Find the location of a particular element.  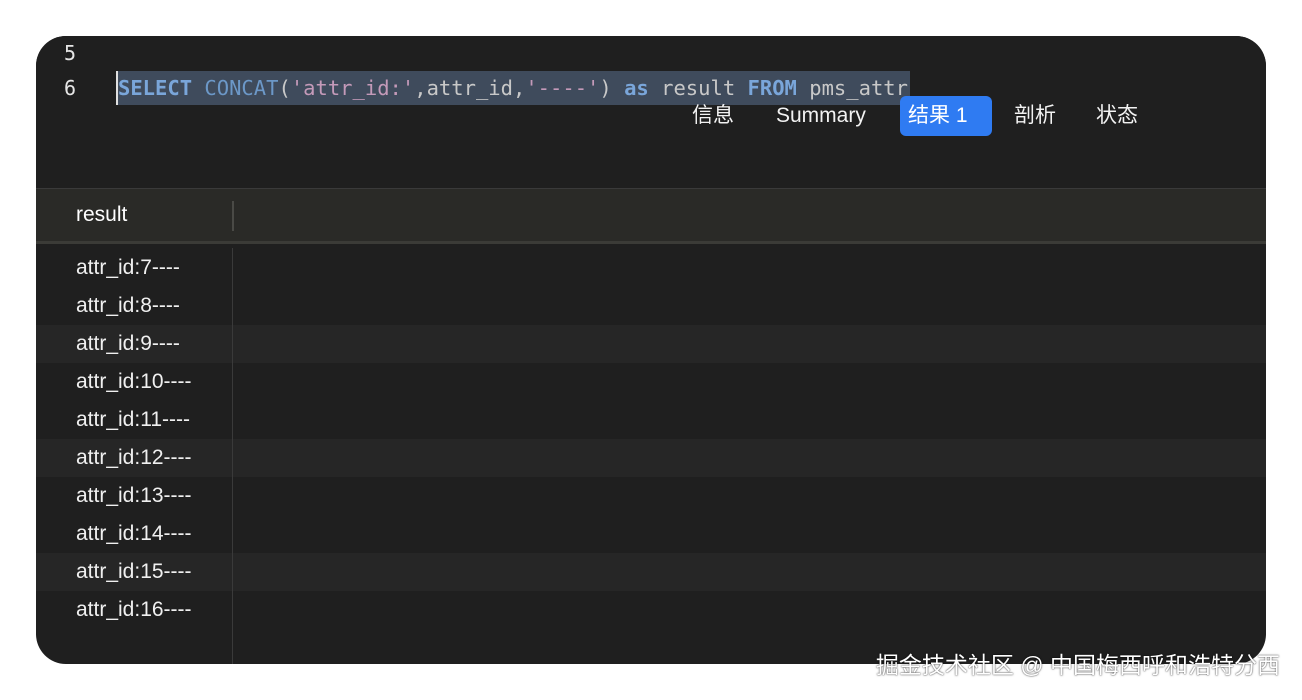

column-header-result: result is located at coordinates (101, 215).